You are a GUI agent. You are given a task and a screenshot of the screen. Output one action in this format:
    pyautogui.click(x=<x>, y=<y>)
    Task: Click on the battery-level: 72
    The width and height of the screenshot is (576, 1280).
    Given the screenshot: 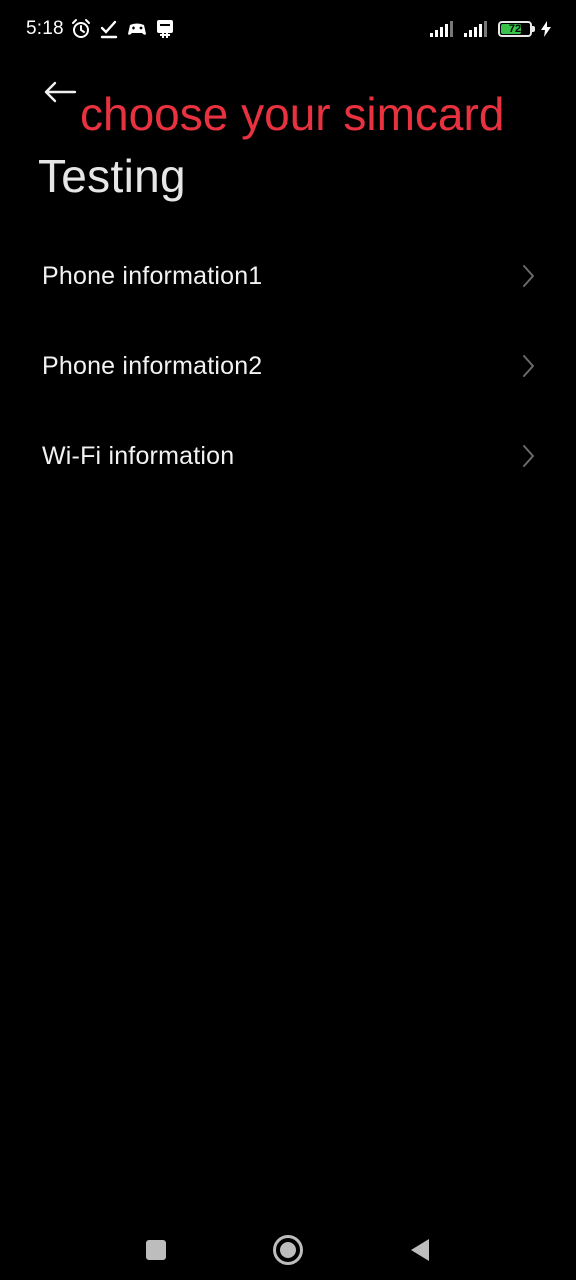 What is the action you would take?
    pyautogui.click(x=515, y=29)
    